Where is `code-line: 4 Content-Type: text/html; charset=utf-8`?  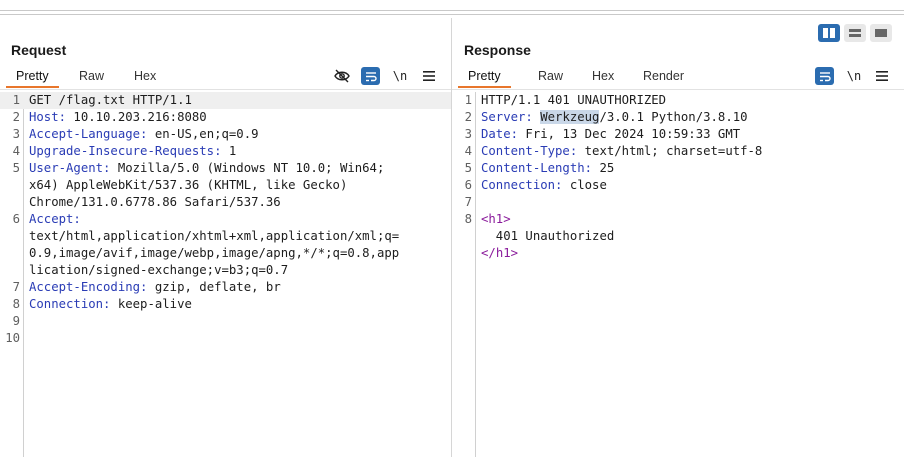 code-line: 4 Content-Type: text/html; charset=utf-8 is located at coordinates (678, 151).